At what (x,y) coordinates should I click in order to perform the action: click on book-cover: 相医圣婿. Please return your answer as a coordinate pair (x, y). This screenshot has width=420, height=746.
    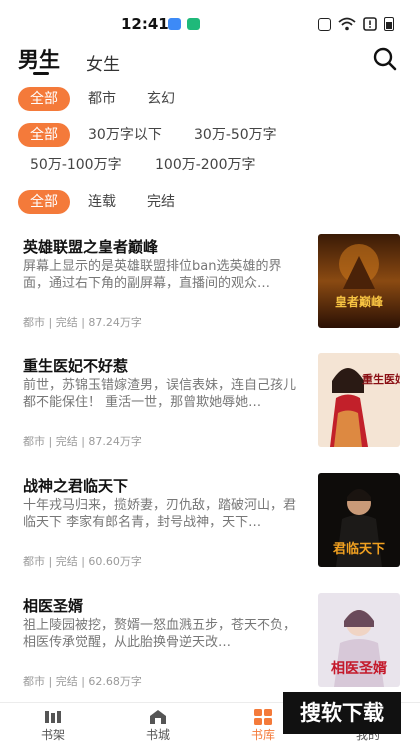
    Looking at the image, I should click on (359, 640).